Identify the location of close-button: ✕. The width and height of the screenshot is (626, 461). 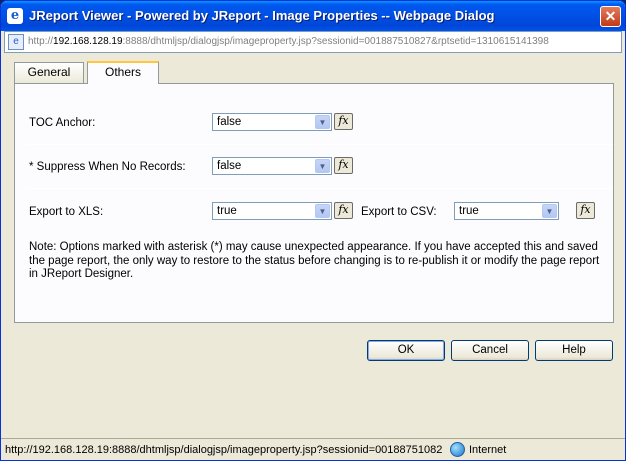
(610, 16).